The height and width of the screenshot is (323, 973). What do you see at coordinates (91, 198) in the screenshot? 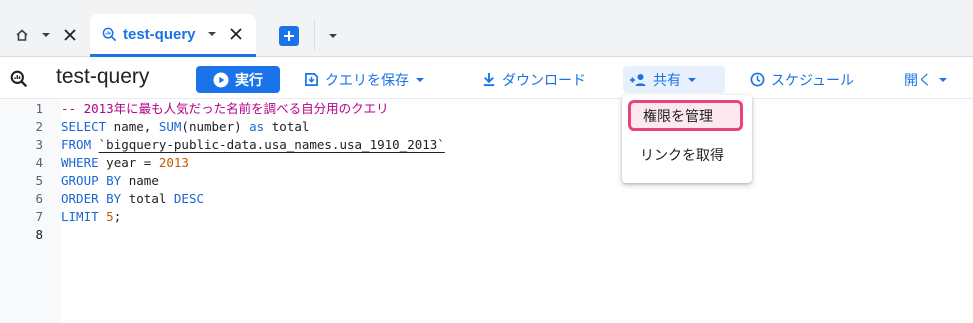
I see `sql-keyword: ORDER BY` at bounding box center [91, 198].